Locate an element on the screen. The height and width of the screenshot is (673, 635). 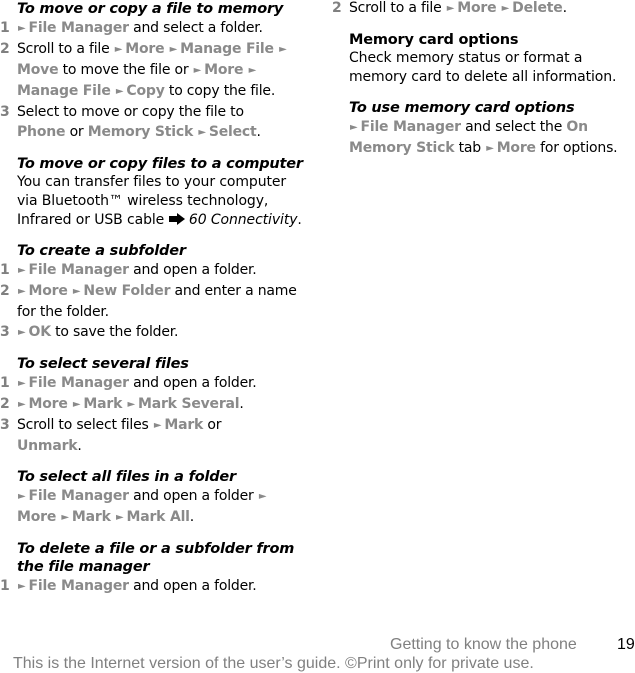
section-heading: Memory card options is located at coordinates (434, 40).